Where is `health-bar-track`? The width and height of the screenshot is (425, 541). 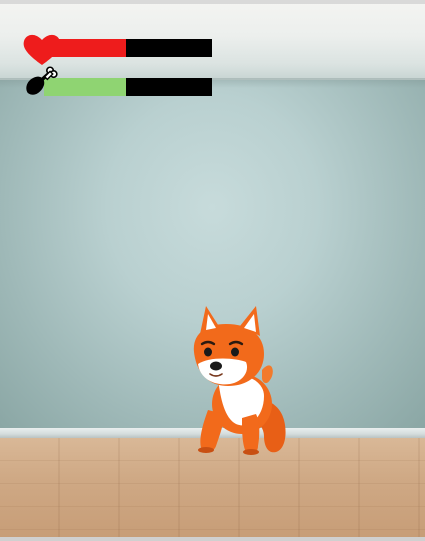 health-bar-track is located at coordinates (128, 48).